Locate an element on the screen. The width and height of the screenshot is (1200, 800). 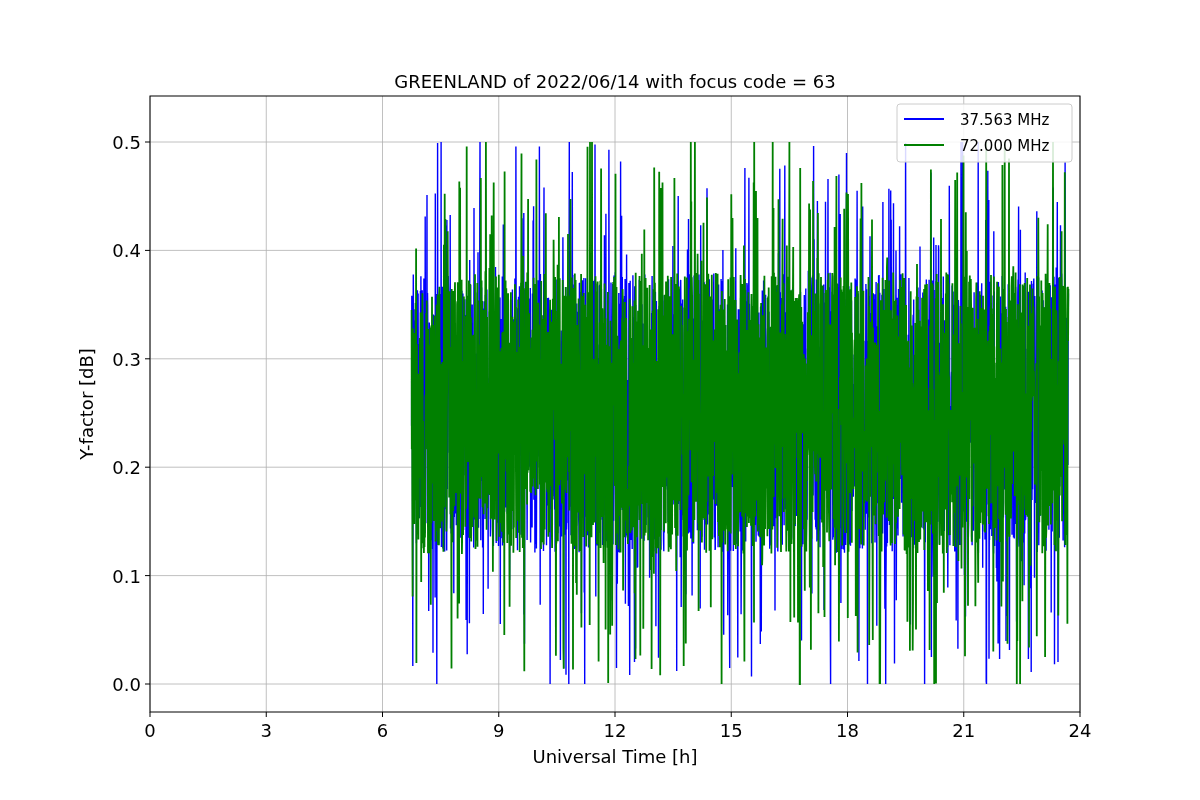
x-tick-label: 15 is located at coordinates (731, 730).